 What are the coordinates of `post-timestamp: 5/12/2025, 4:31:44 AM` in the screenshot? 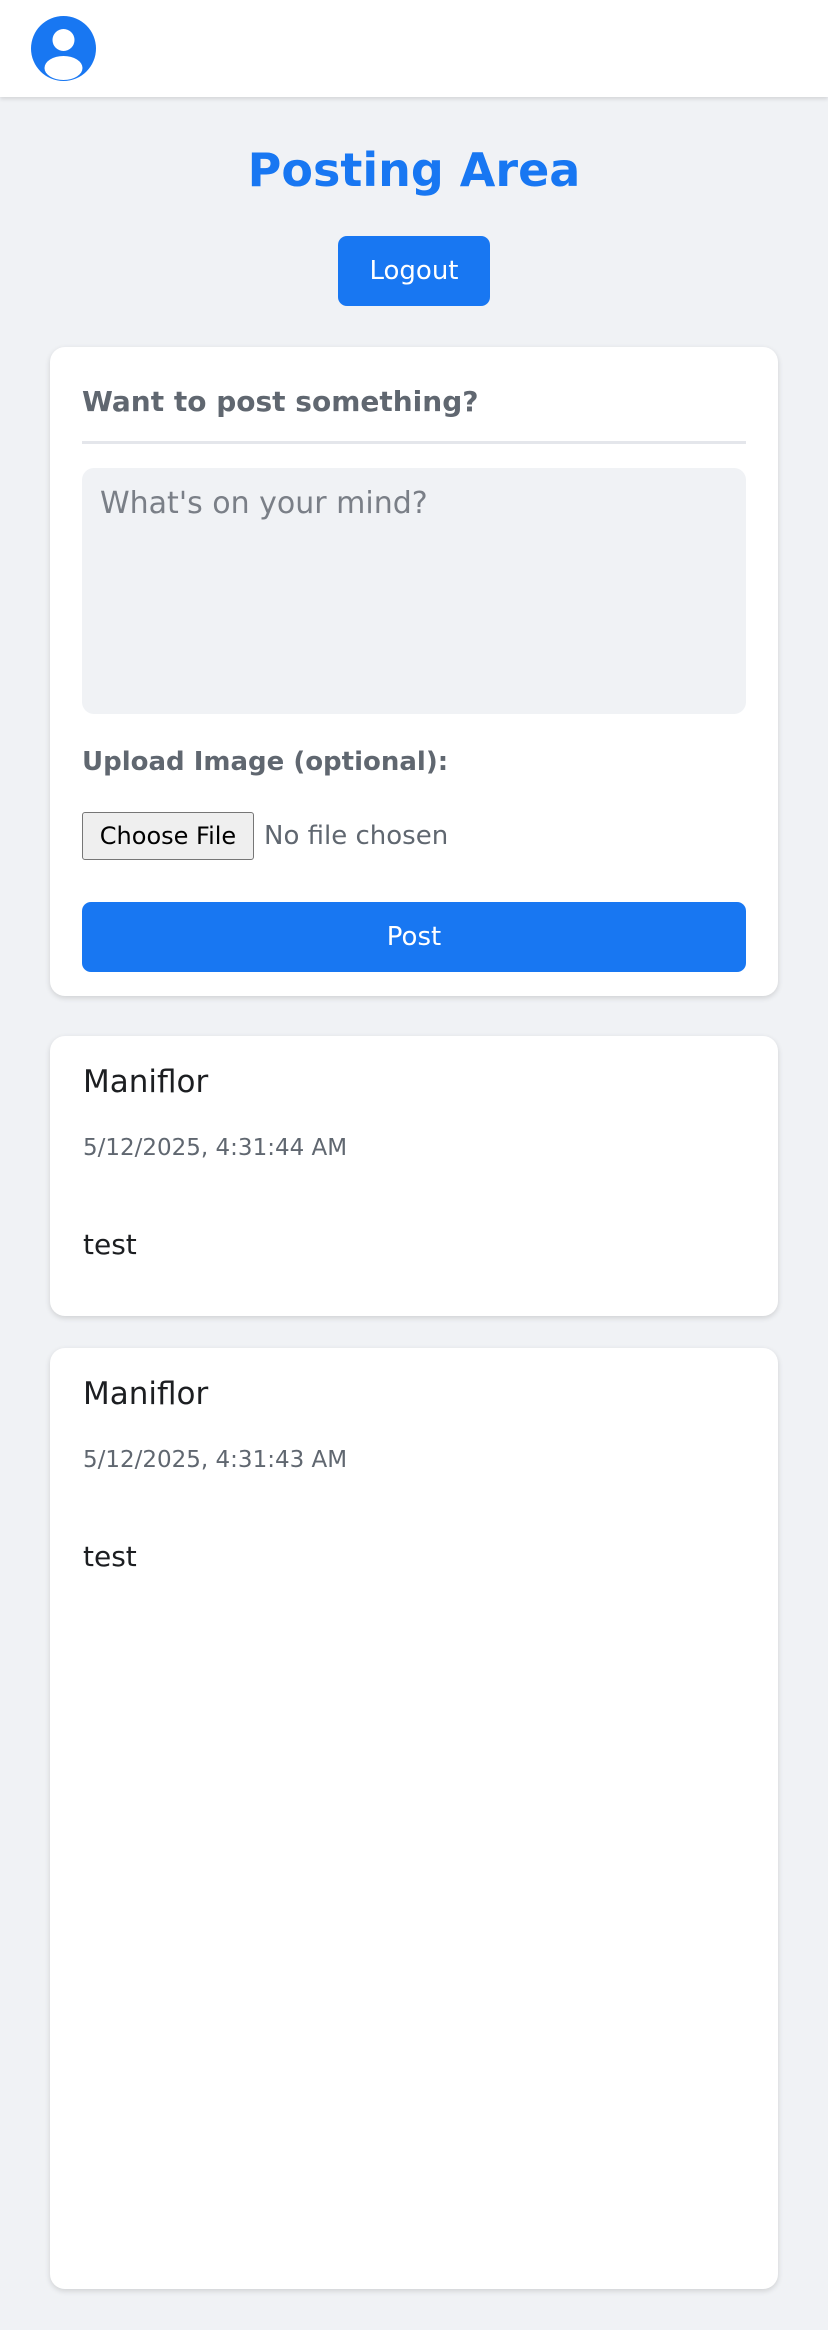 It's located at (215, 1148).